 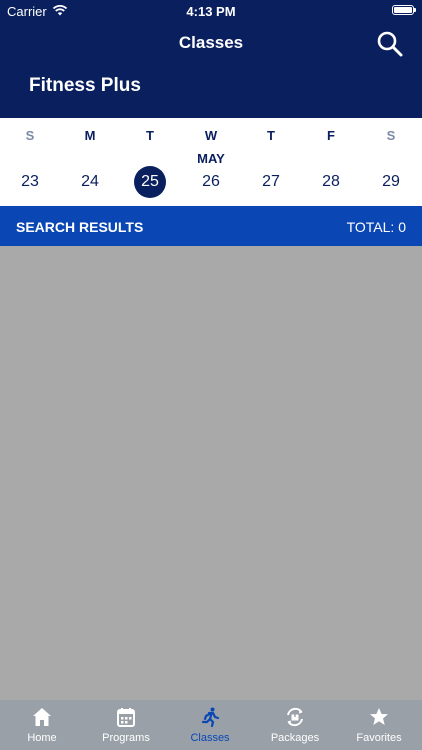 I want to click on tab-label: Favorites, so click(x=379, y=738).